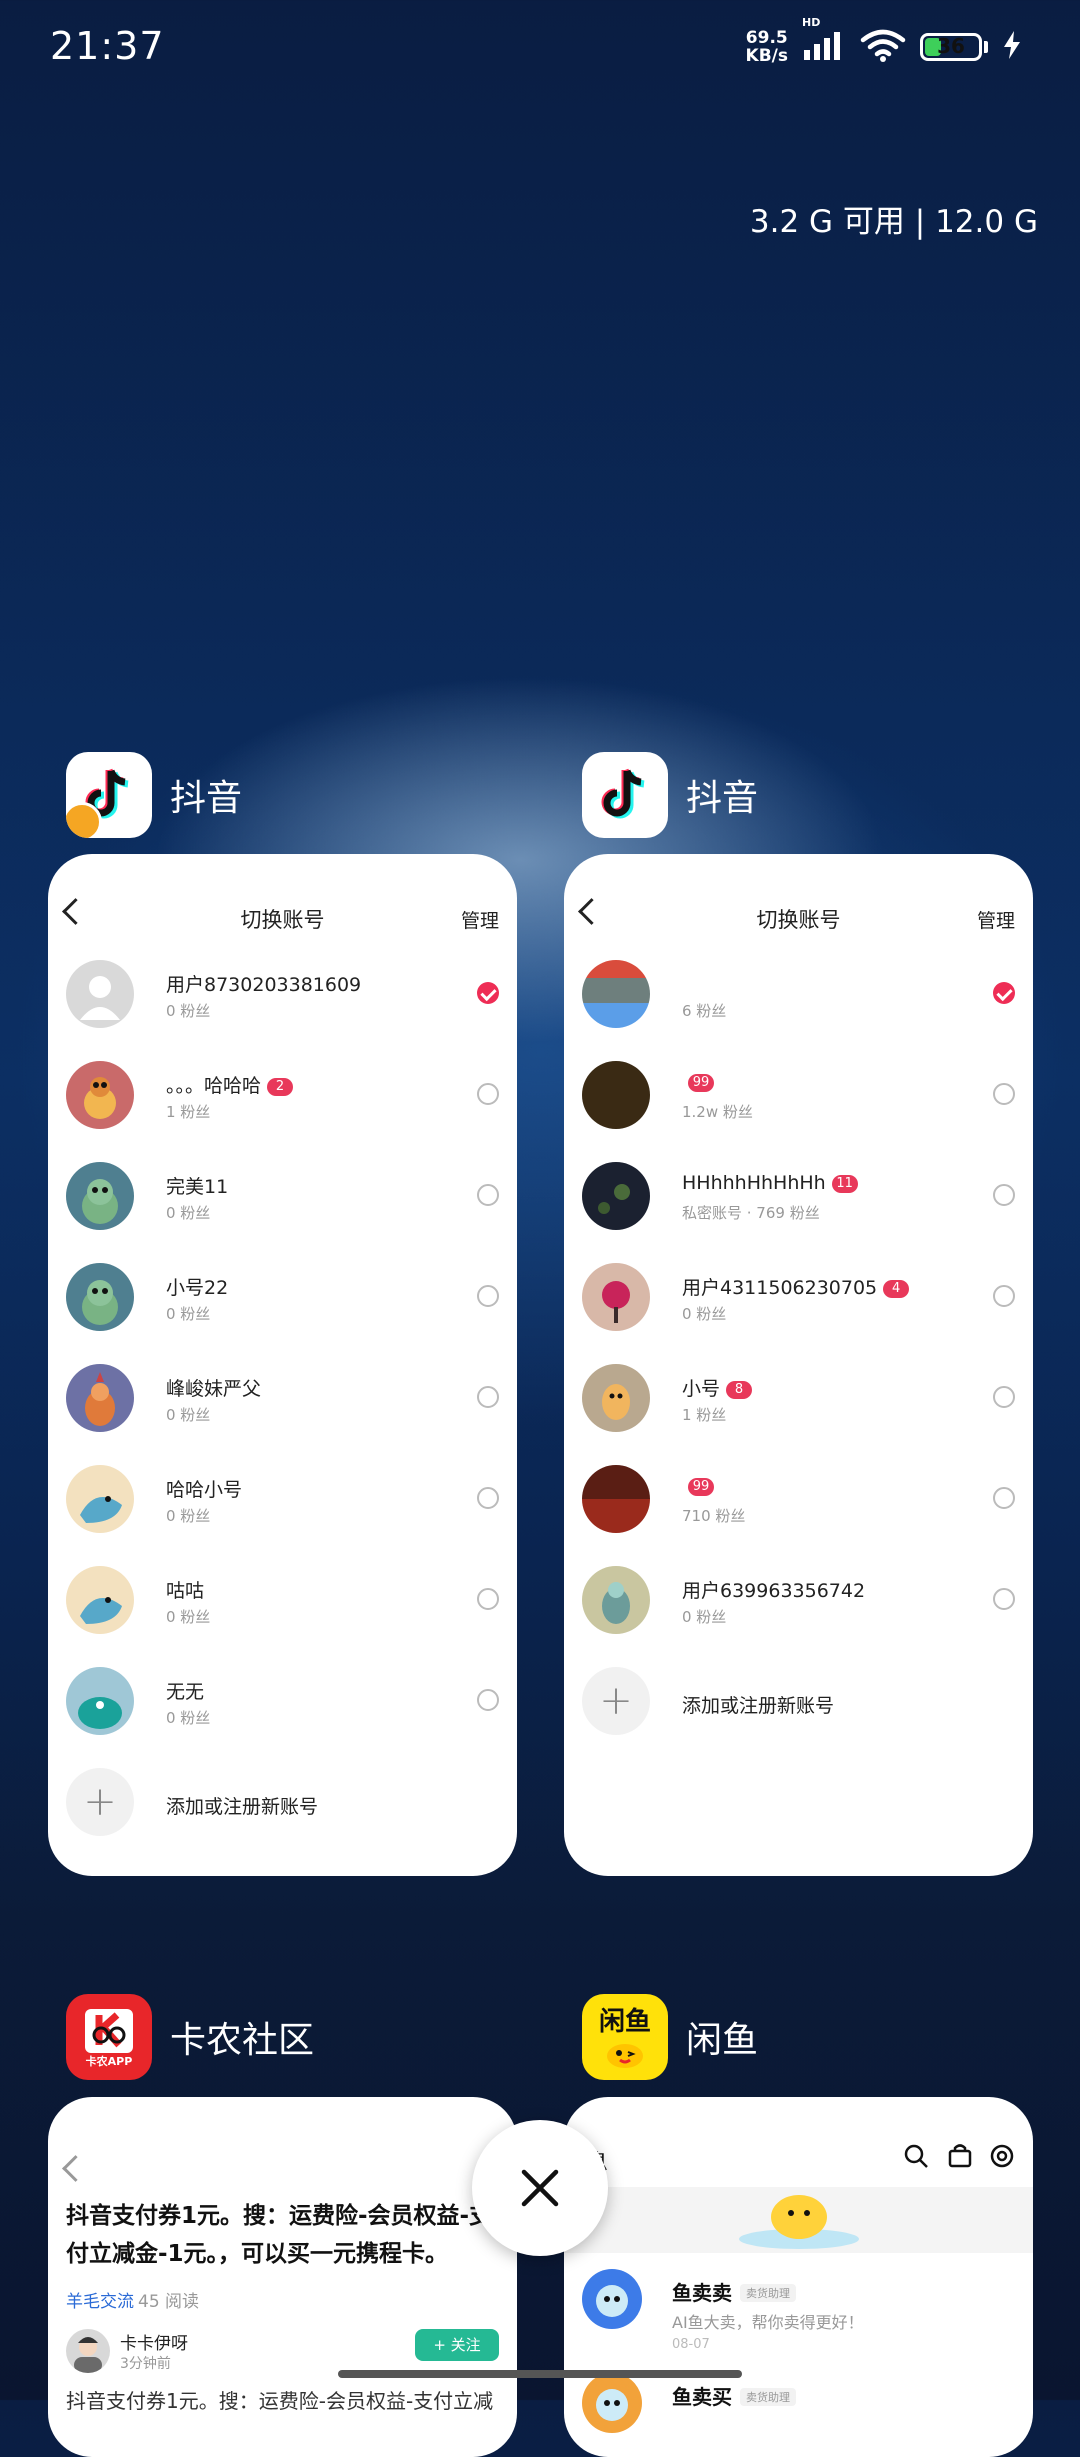 This screenshot has height=2457, width=1080. I want to click on message-row: 鱼卖卖 卖货助理 AI鱼大卖，帮你卖得更好！ 08-07, so click(798, 2313).